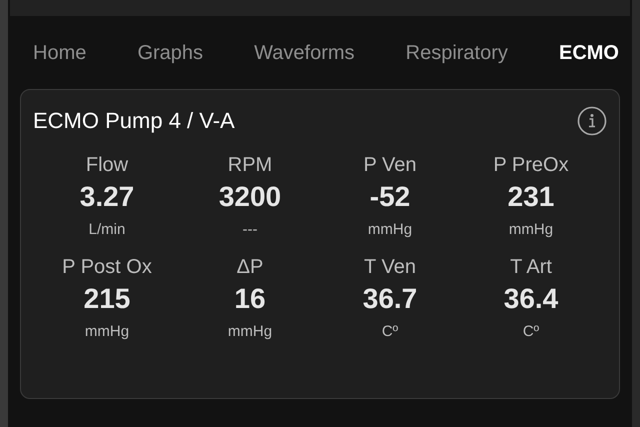  What do you see at coordinates (390, 299) in the screenshot?
I see `metric-value: 36.7` at bounding box center [390, 299].